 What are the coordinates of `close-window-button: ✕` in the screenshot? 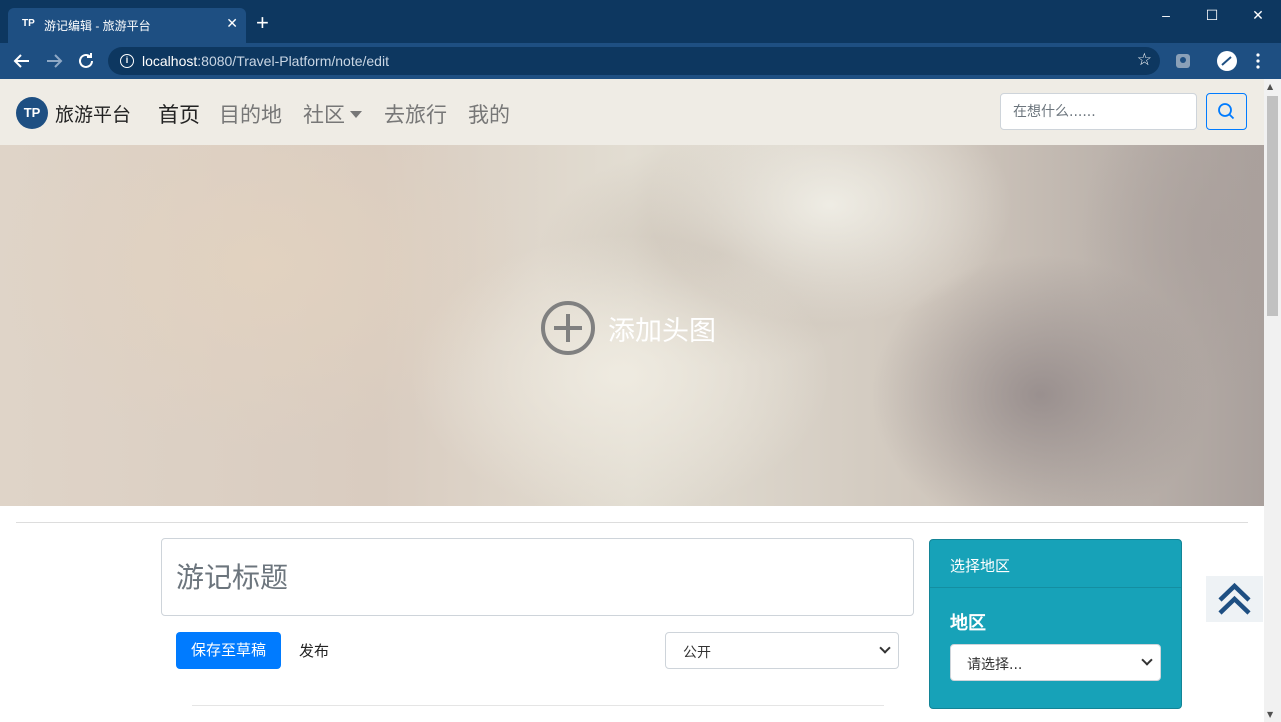 It's located at (1258, 15).